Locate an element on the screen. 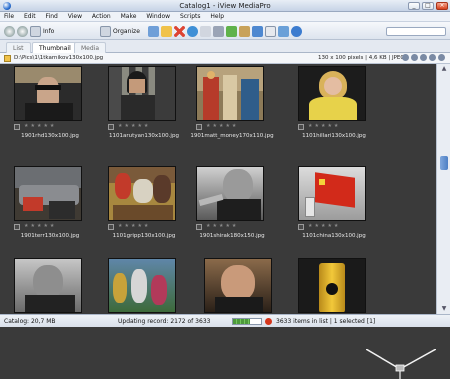 This screenshot has height=379, width=450. thumbnail-cell: ★★★★★ 1901matt_money170x110.jpg is located at coordinates (232, 105).